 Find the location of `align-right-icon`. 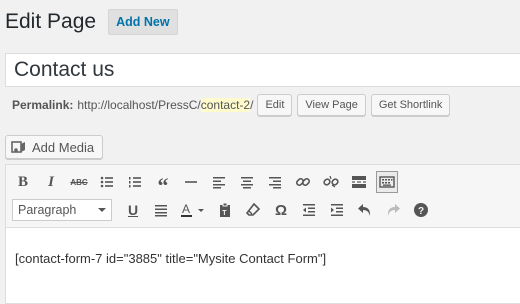

align-right-icon is located at coordinates (275, 182).